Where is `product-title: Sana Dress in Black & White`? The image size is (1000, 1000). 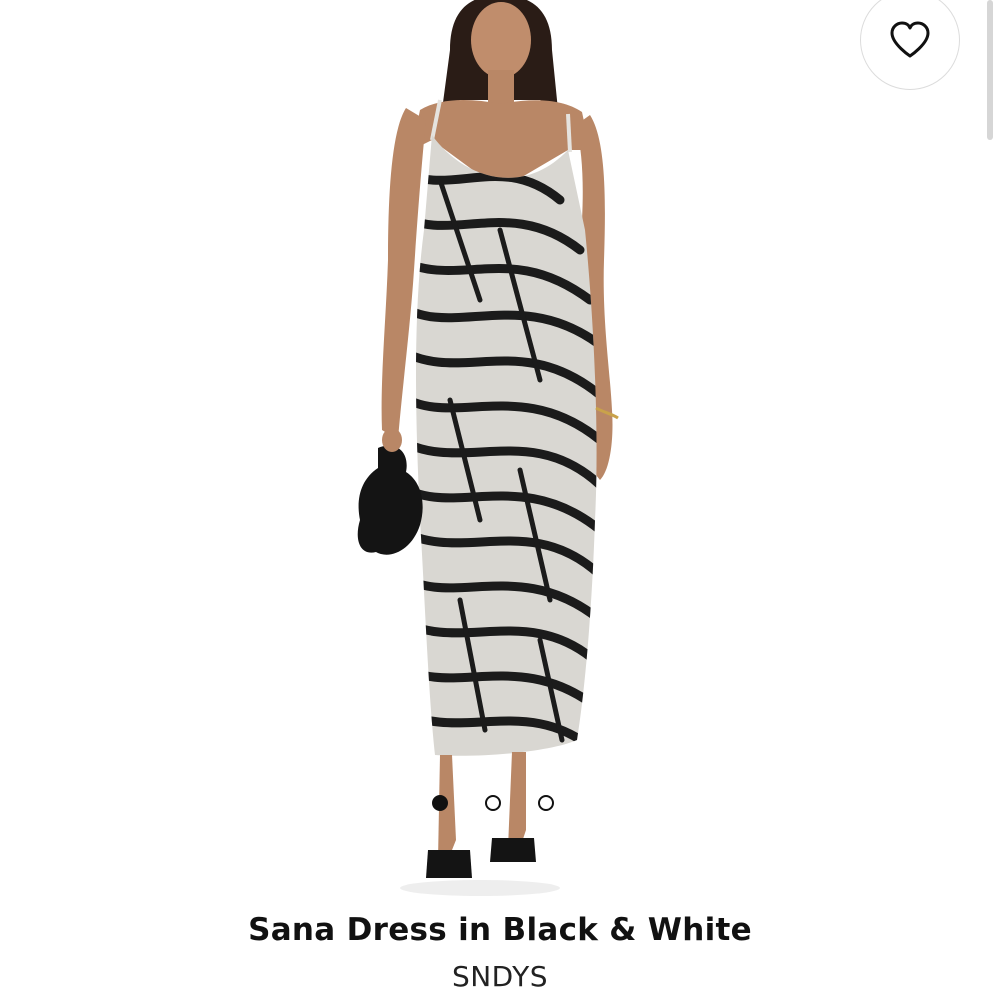
product-title: Sana Dress in Black & White is located at coordinates (500, 930).